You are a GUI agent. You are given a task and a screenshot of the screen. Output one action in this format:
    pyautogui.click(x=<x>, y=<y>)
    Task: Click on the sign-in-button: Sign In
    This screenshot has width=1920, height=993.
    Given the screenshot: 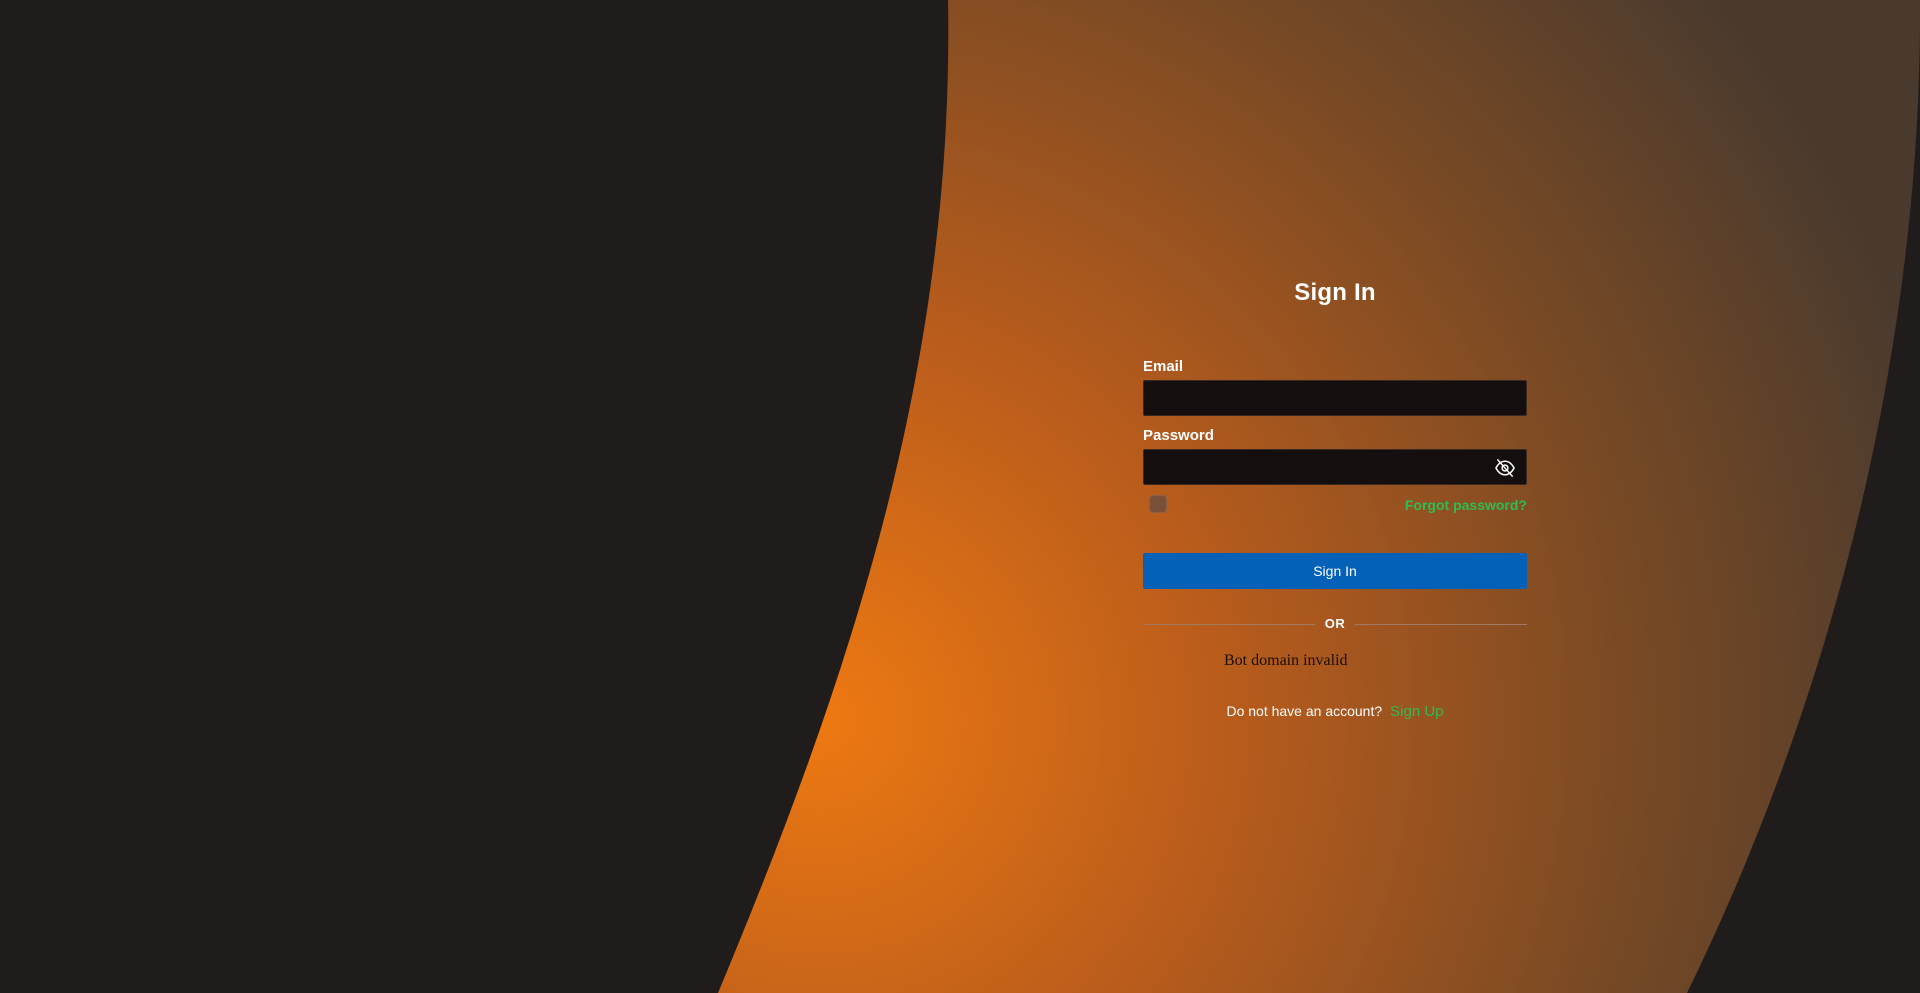 What is the action you would take?
    pyautogui.click(x=1335, y=571)
    